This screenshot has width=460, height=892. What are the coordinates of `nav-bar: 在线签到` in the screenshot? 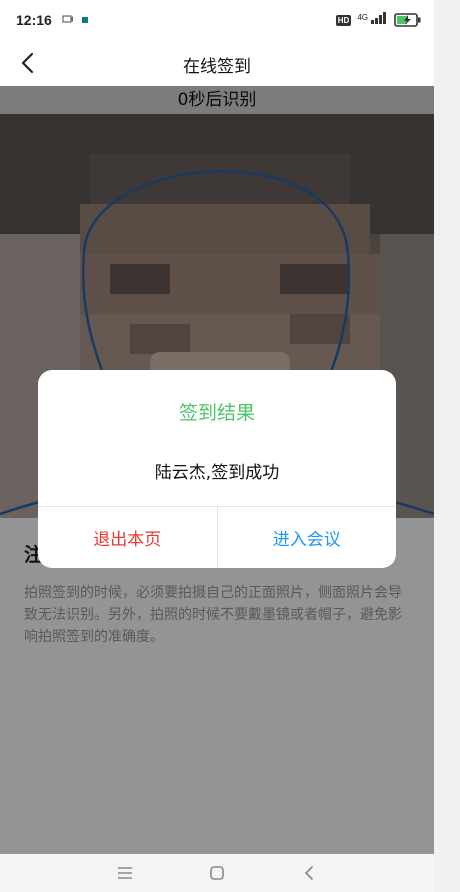 It's located at (217, 63).